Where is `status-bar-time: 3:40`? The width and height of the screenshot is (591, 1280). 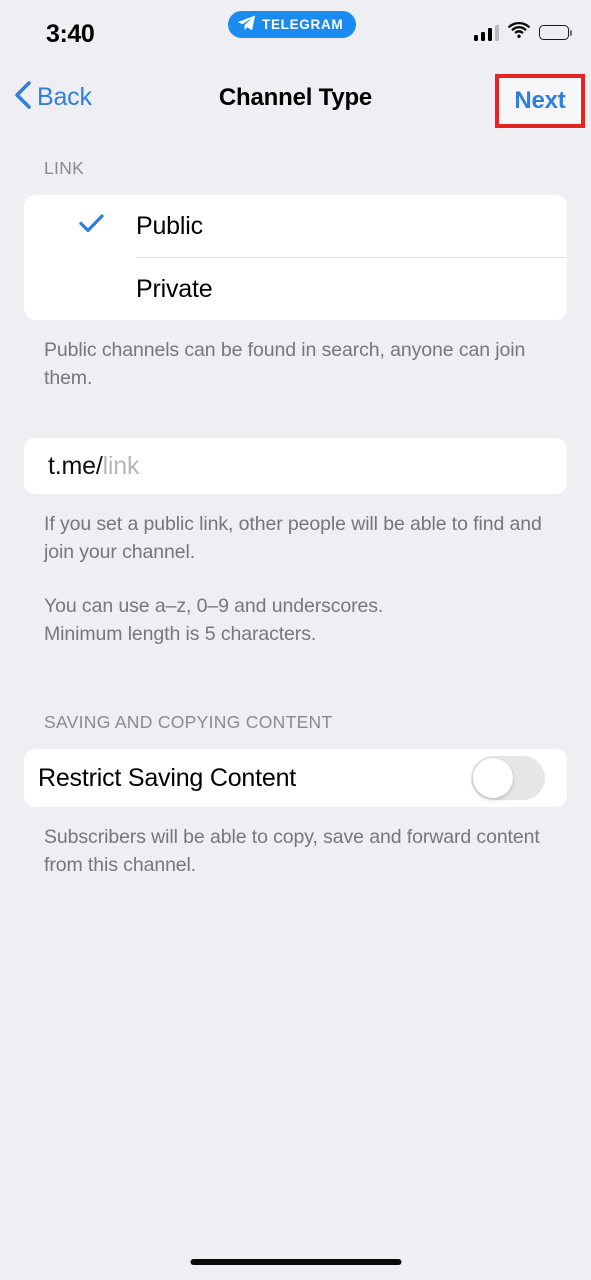 status-bar-time: 3:40 is located at coordinates (70, 34).